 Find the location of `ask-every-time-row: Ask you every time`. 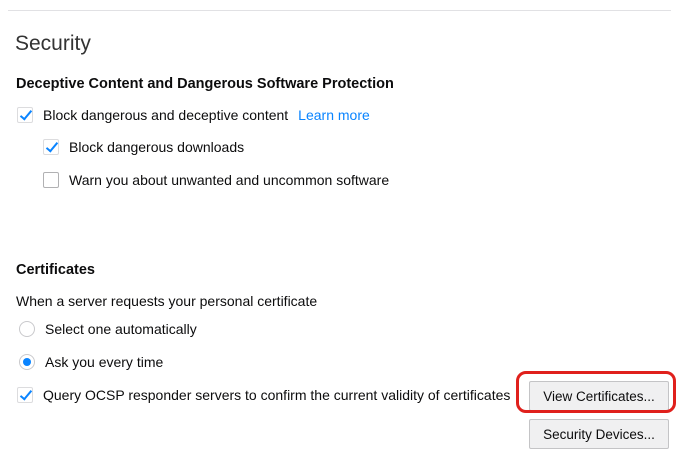

ask-every-time-row: Ask you every time is located at coordinates (91, 362).